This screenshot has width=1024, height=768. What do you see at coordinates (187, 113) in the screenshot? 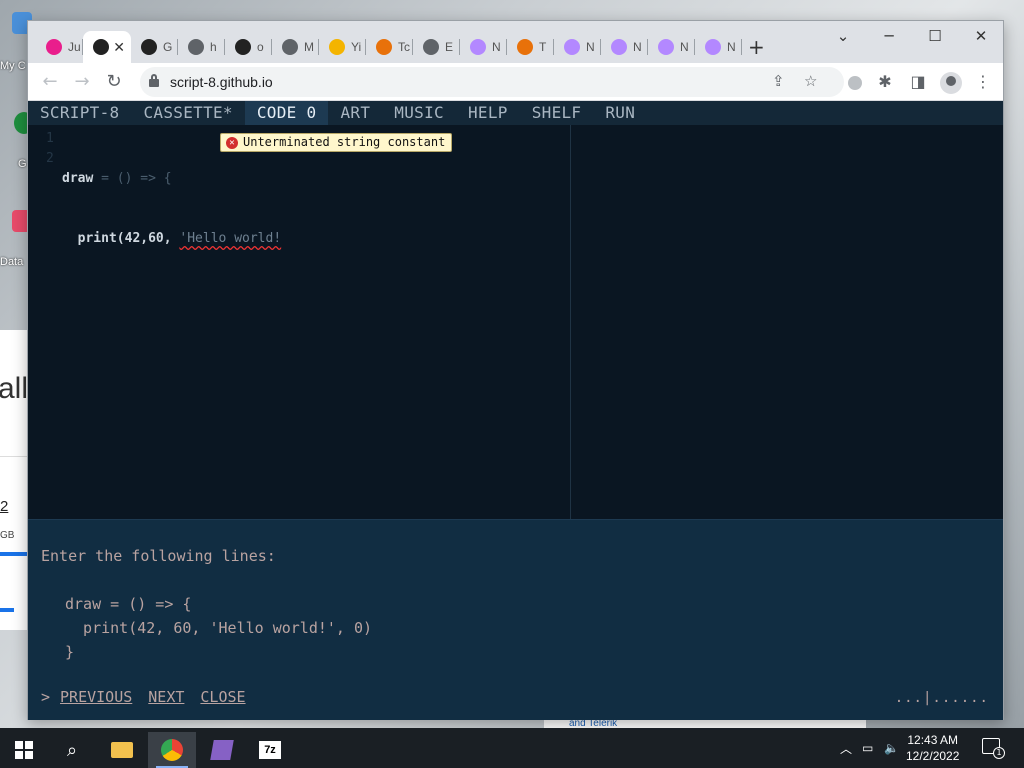
I see `menu-item-cassette: CASSETTE*` at bounding box center [187, 113].